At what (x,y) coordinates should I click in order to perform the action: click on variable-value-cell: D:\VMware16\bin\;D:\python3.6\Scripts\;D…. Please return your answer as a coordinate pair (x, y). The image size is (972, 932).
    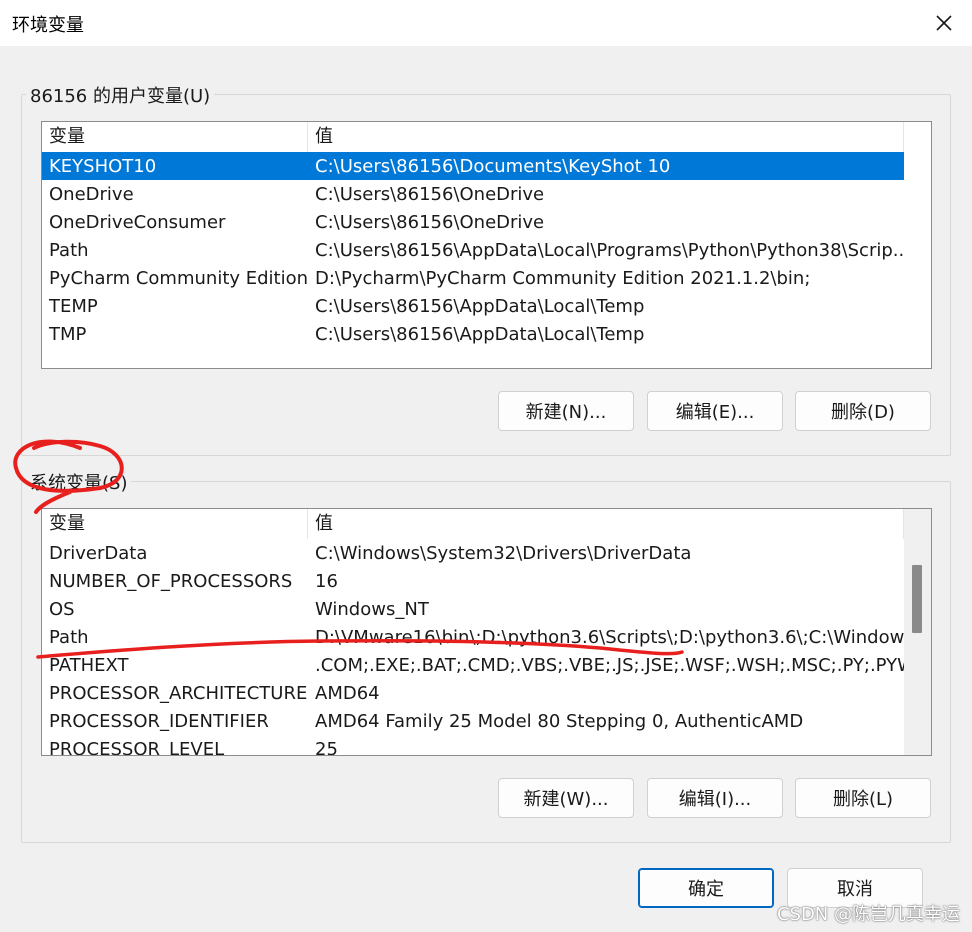
    Looking at the image, I should click on (609, 637).